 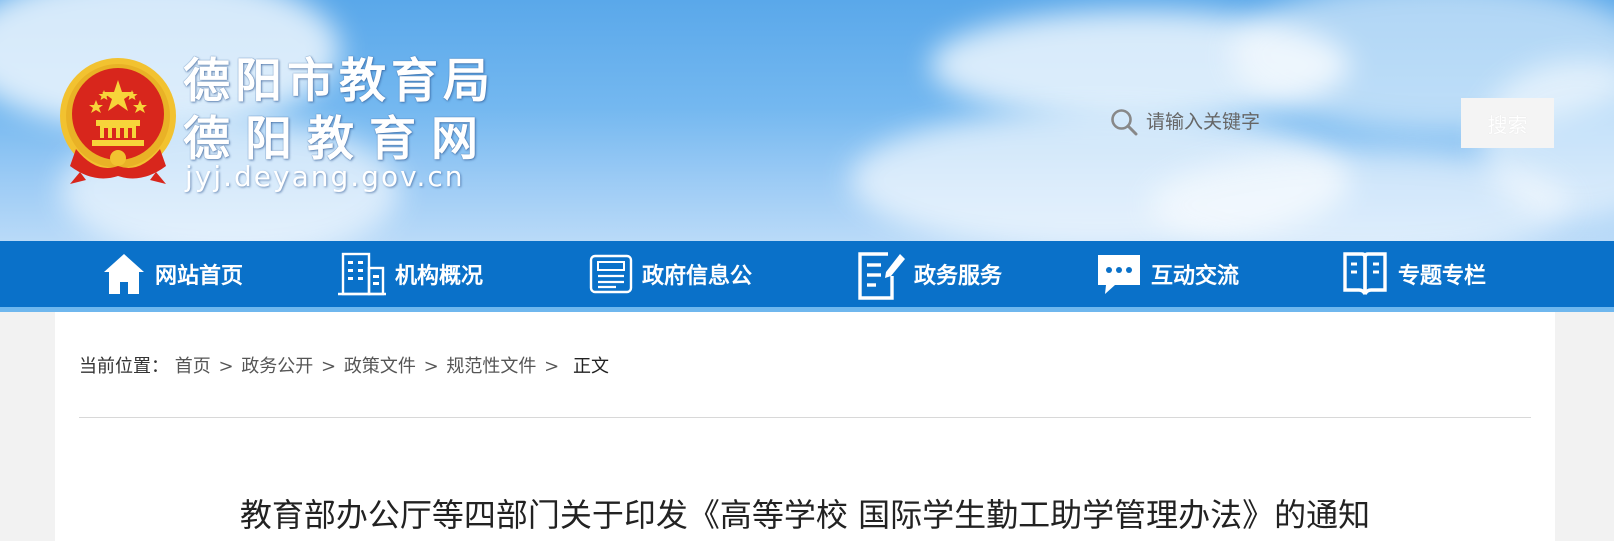 What do you see at coordinates (124, 274) in the screenshot?
I see `home-icon` at bounding box center [124, 274].